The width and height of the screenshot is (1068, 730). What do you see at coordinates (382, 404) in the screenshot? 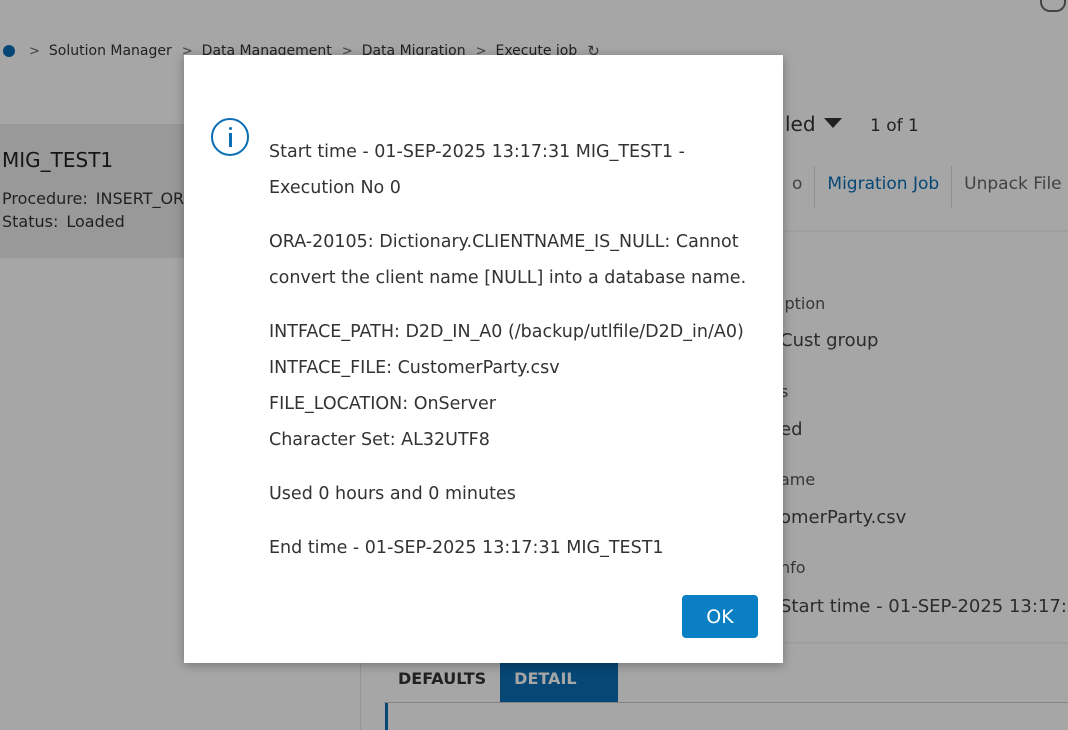
I see `message-file-location: FILE_LOCATION: OnServer` at bounding box center [382, 404].